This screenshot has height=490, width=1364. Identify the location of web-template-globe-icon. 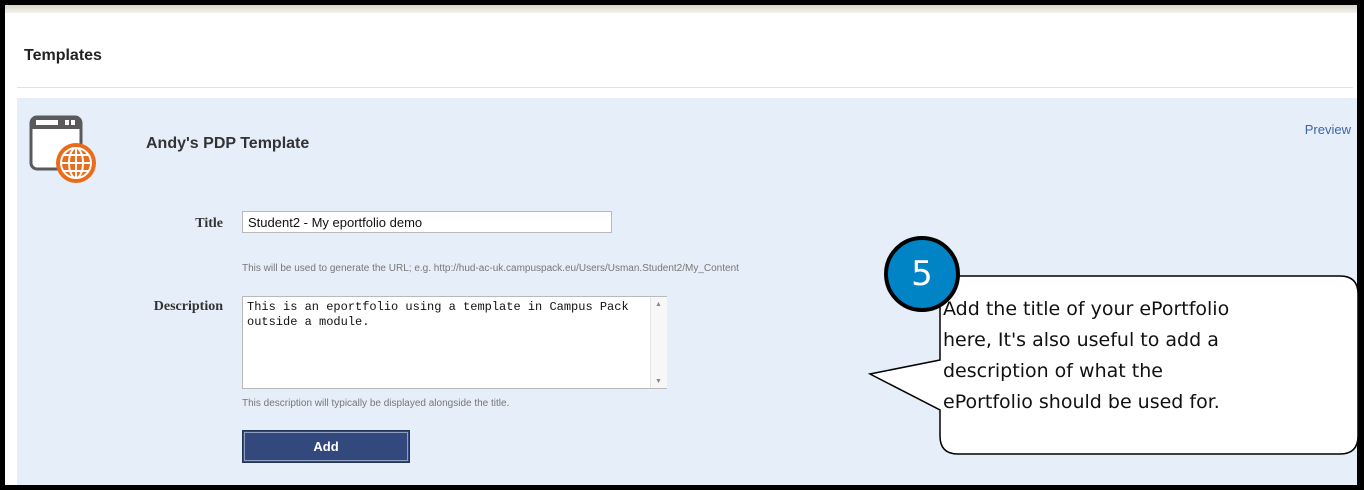
(62, 149).